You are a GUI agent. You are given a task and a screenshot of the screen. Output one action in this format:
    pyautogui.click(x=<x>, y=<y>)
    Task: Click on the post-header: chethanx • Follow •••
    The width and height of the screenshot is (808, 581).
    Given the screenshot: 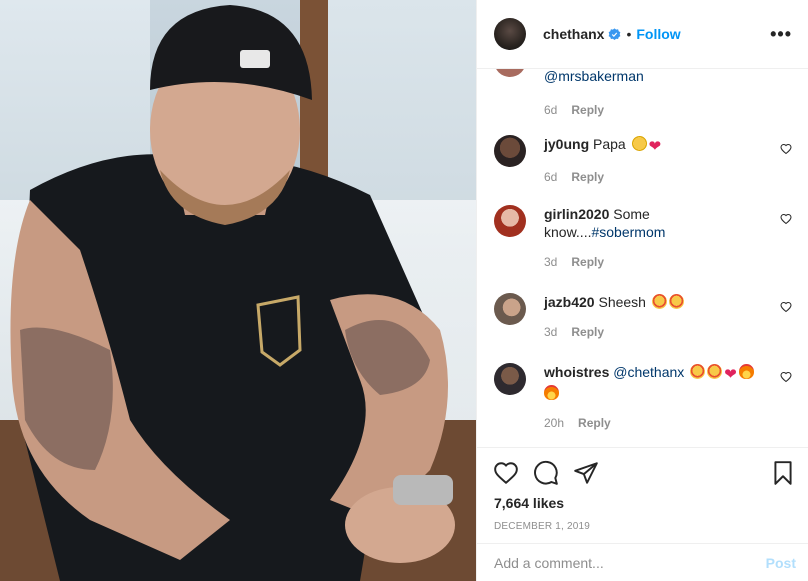 What is the action you would take?
    pyautogui.click(x=642, y=34)
    